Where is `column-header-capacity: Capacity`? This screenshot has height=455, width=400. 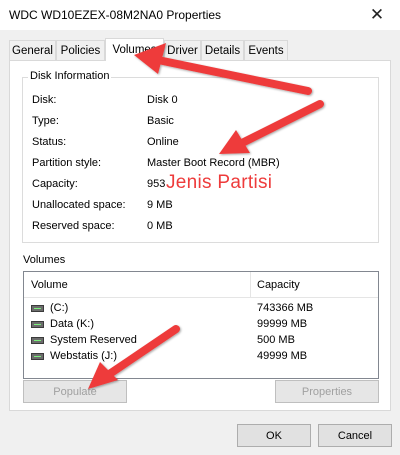
column-header-capacity: Capacity is located at coordinates (278, 285).